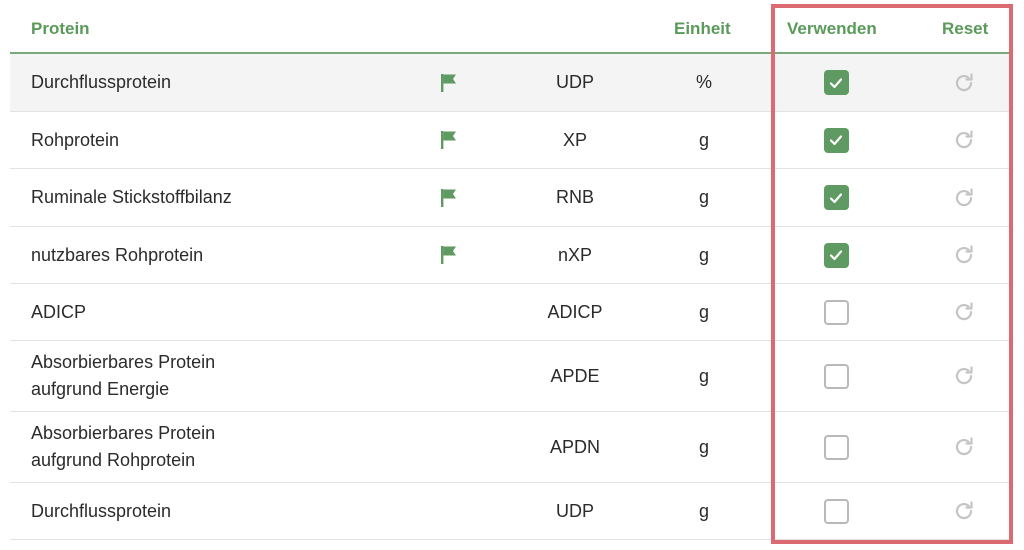 The image size is (1024, 550). Describe the element at coordinates (117, 254) in the screenshot. I see `row-name: nutzbares Rohprotein` at that location.